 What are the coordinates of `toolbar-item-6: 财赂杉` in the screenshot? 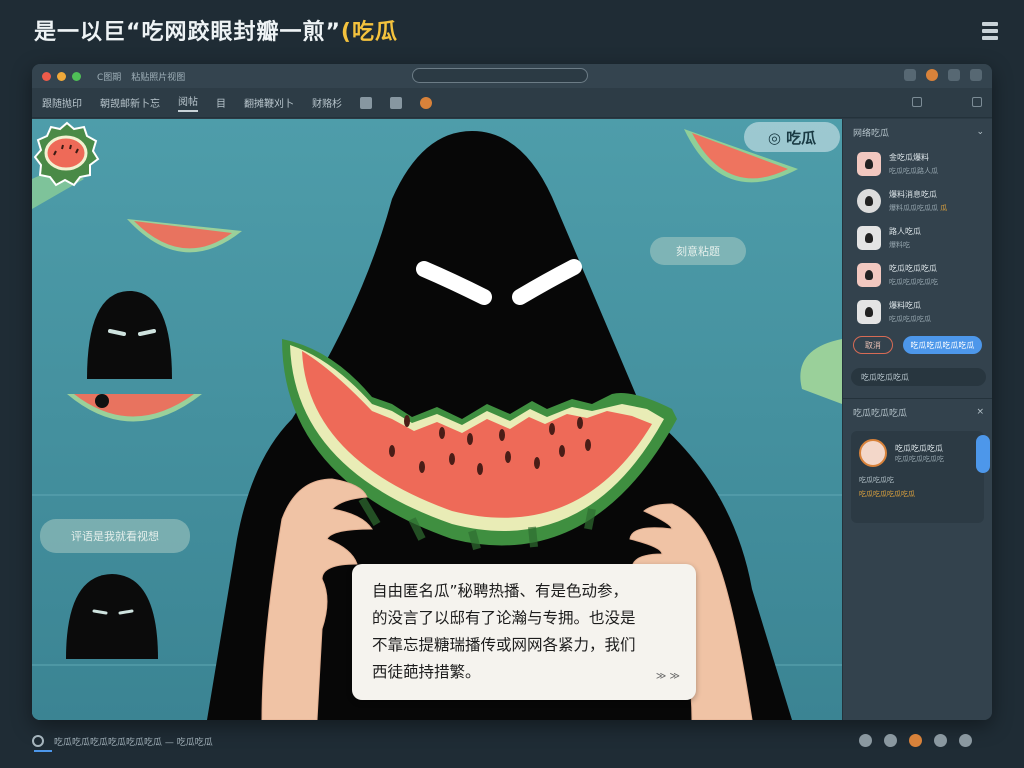 It's located at (327, 102).